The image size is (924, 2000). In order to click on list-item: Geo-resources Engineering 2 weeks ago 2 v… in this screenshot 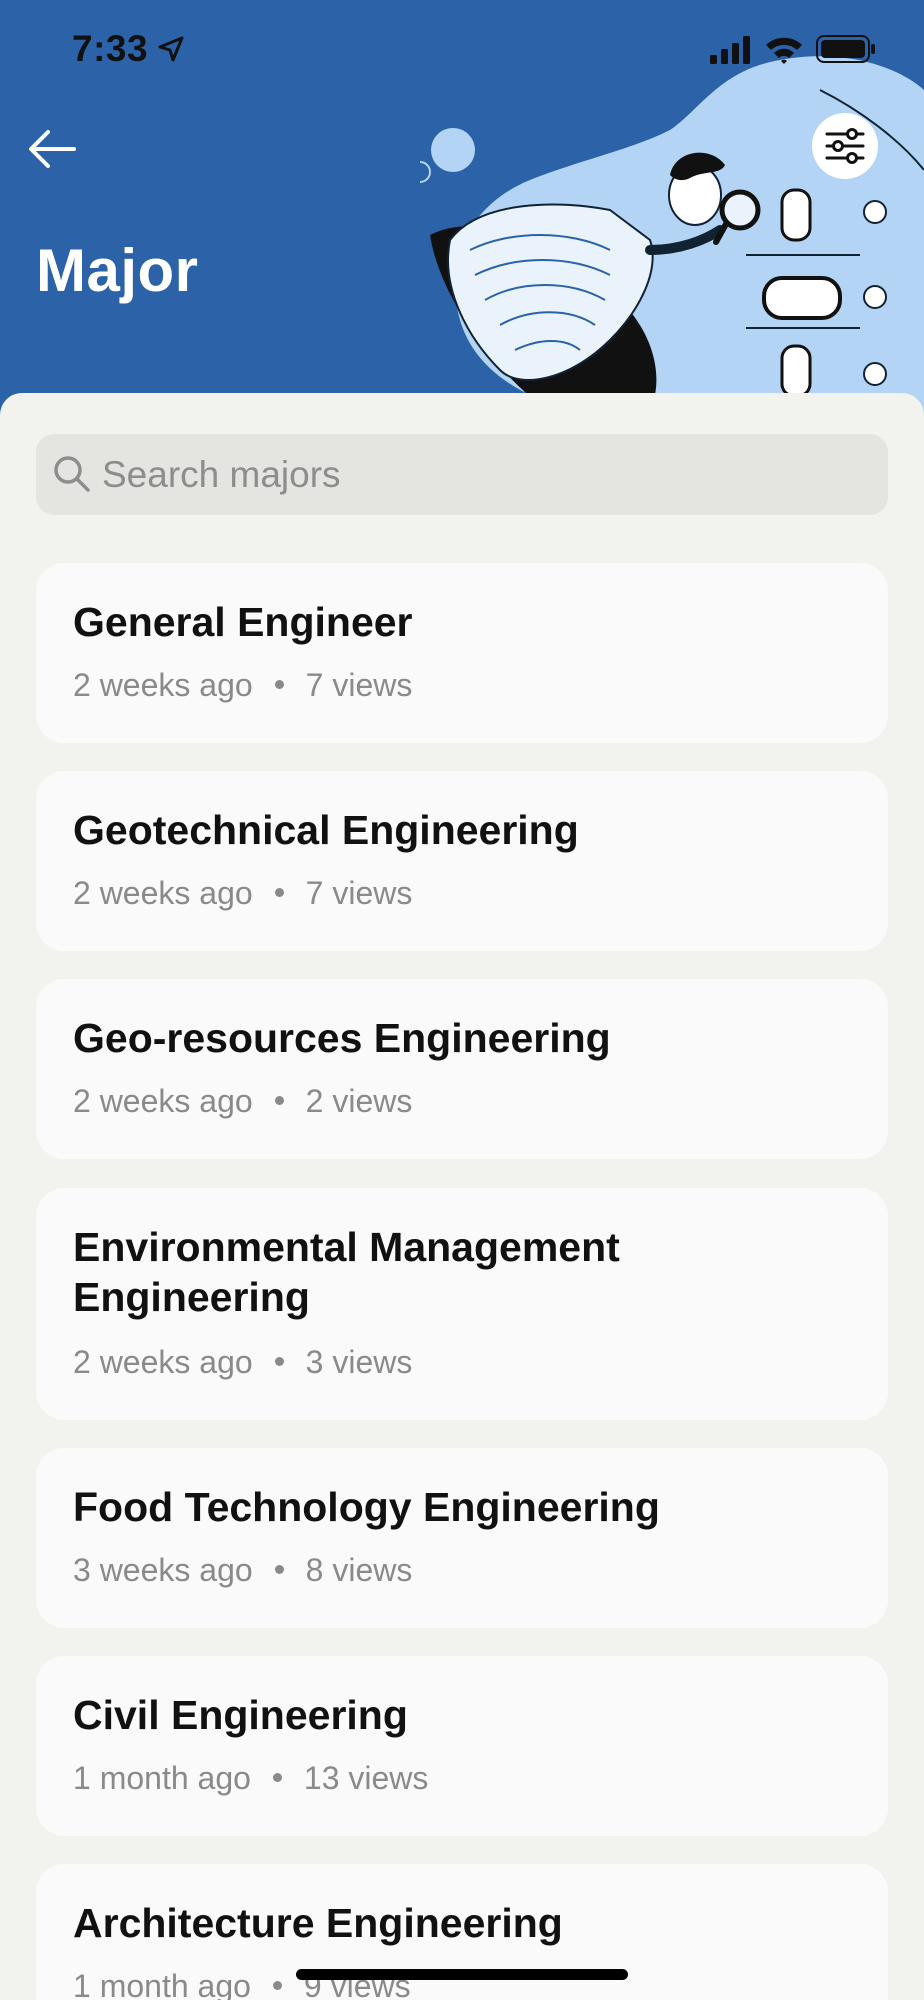, I will do `click(462, 1069)`.